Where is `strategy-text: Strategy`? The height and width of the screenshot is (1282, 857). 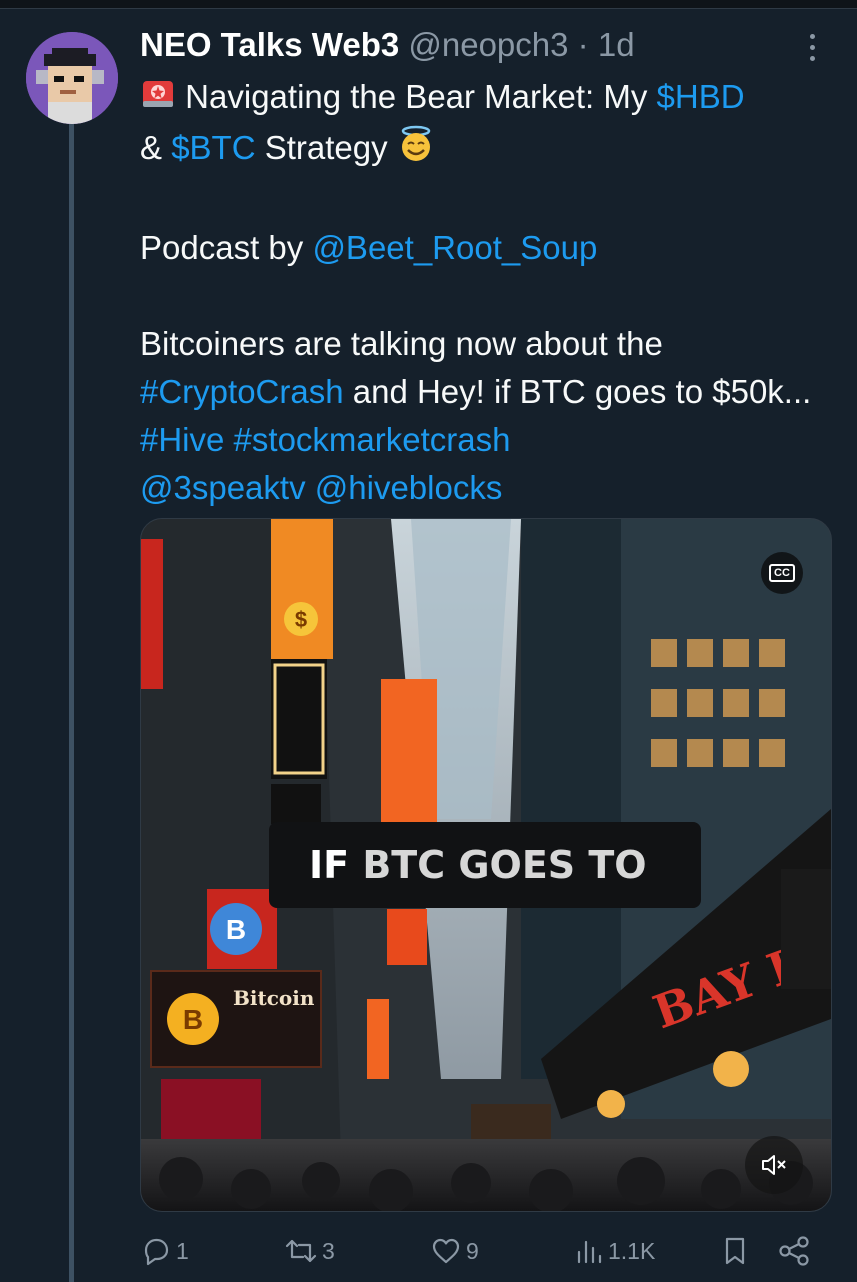
strategy-text: Strategy is located at coordinates (326, 147).